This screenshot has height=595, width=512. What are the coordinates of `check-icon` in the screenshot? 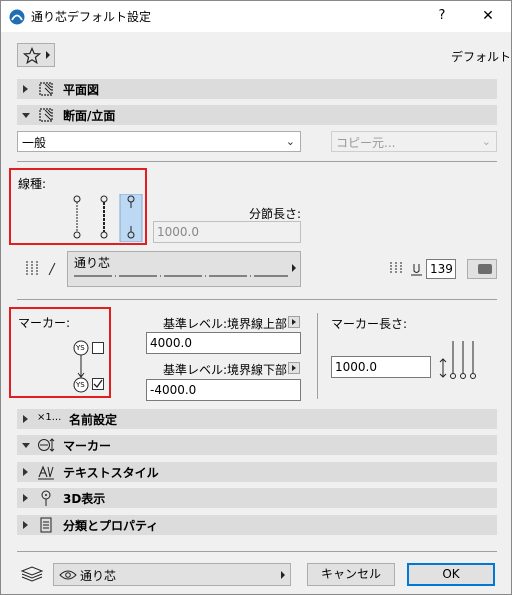 It's located at (98, 384).